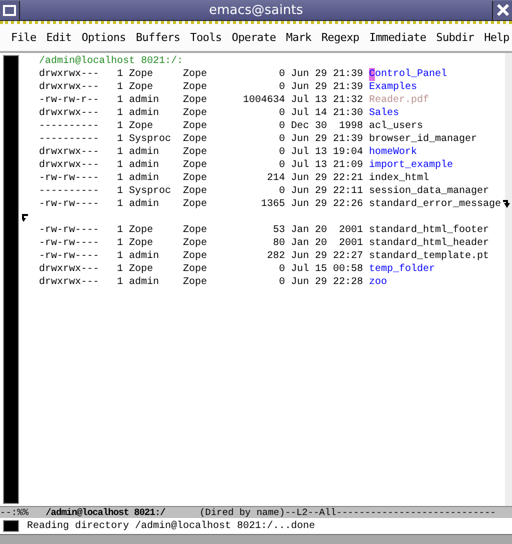 The width and height of the screenshot is (512, 544). I want to click on file-time: 22:27, so click(347, 256).